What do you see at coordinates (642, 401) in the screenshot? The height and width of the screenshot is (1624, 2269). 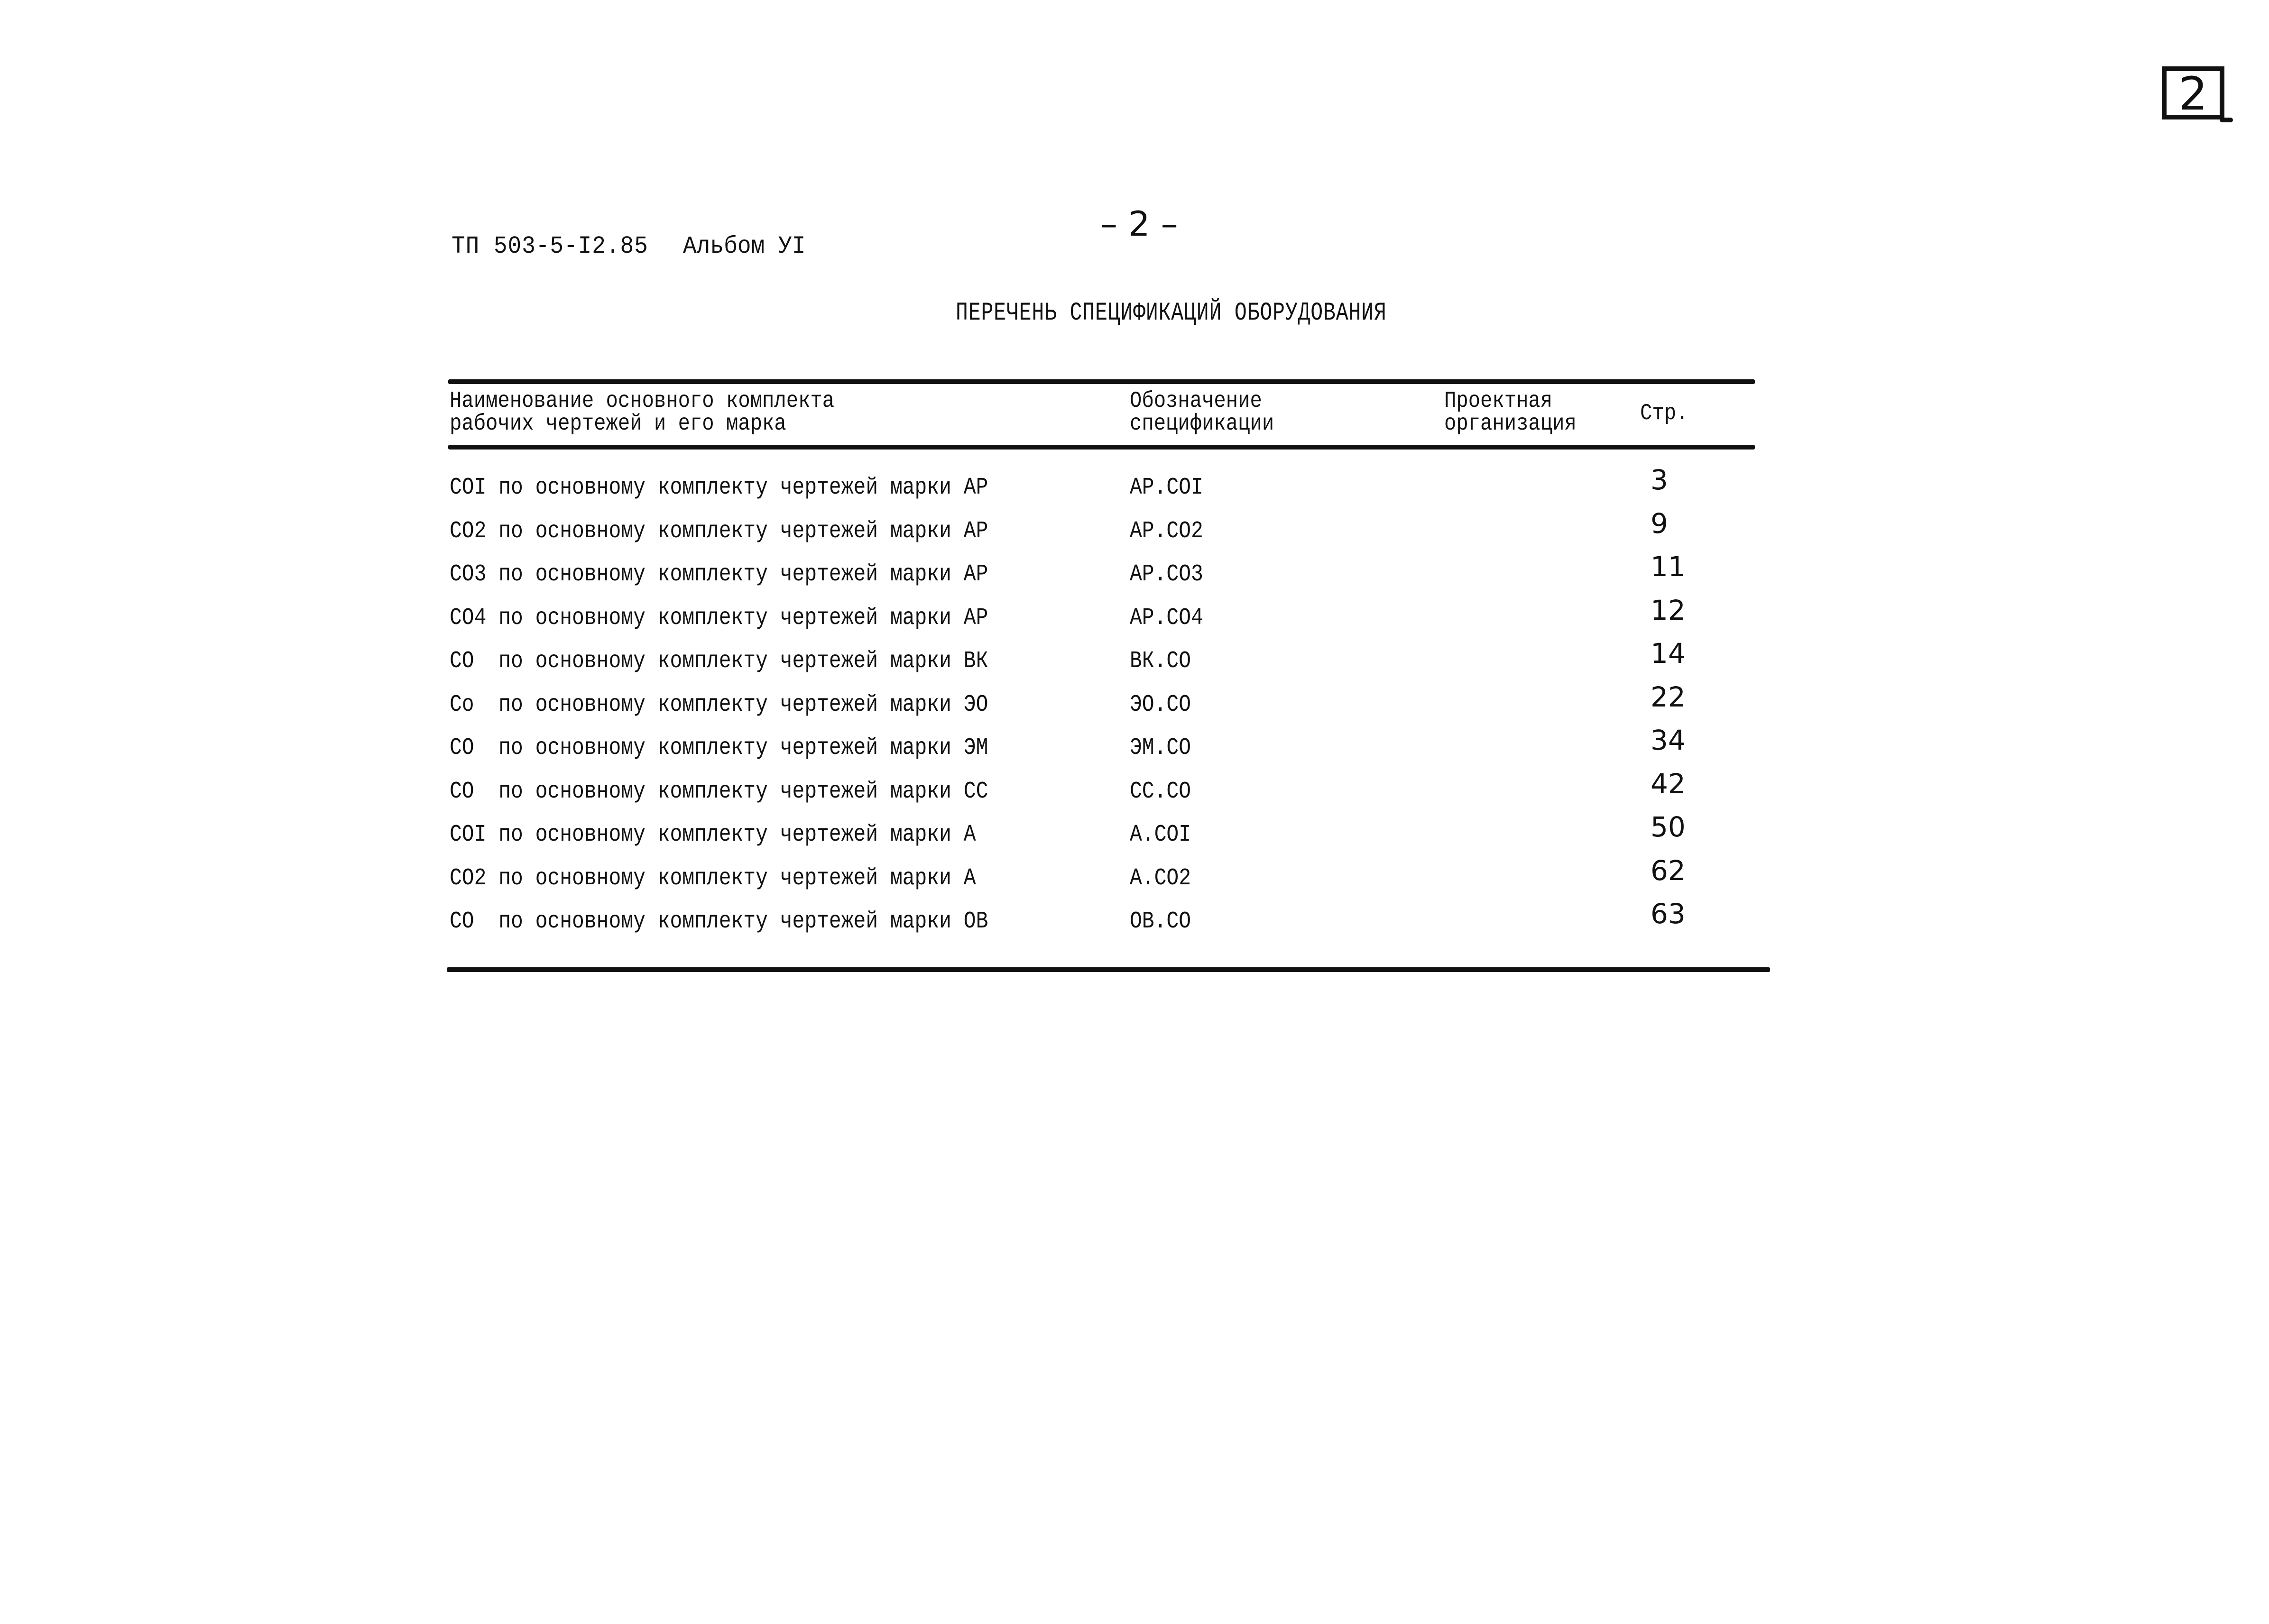 I see `header-name-line1: Наименование основного комплекта` at bounding box center [642, 401].